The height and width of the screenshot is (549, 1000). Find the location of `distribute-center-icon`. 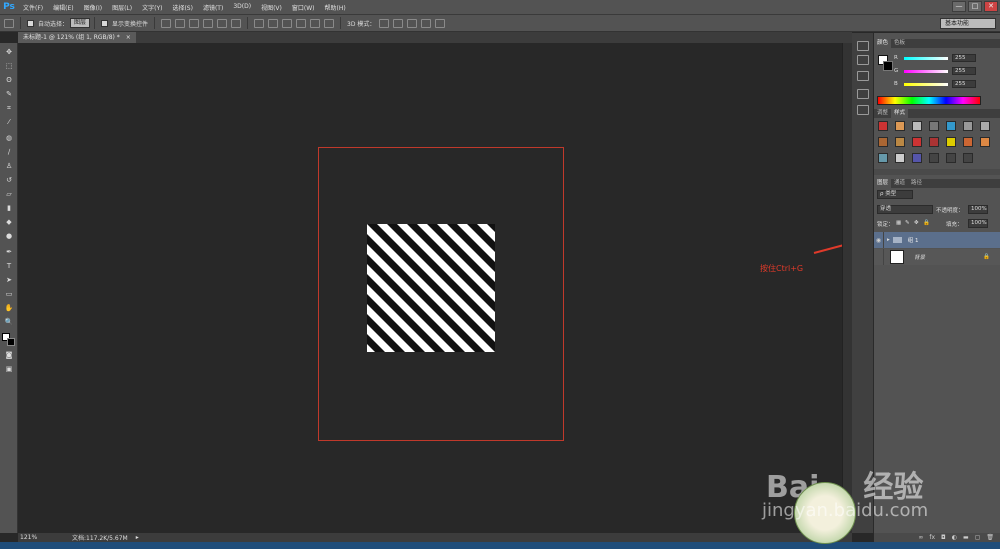

distribute-center-icon is located at coordinates (315, 23).